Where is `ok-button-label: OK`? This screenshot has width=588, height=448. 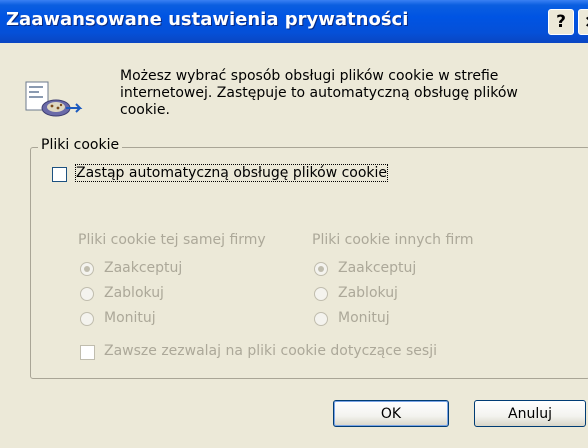
ok-button-label: OK is located at coordinates (391, 413).